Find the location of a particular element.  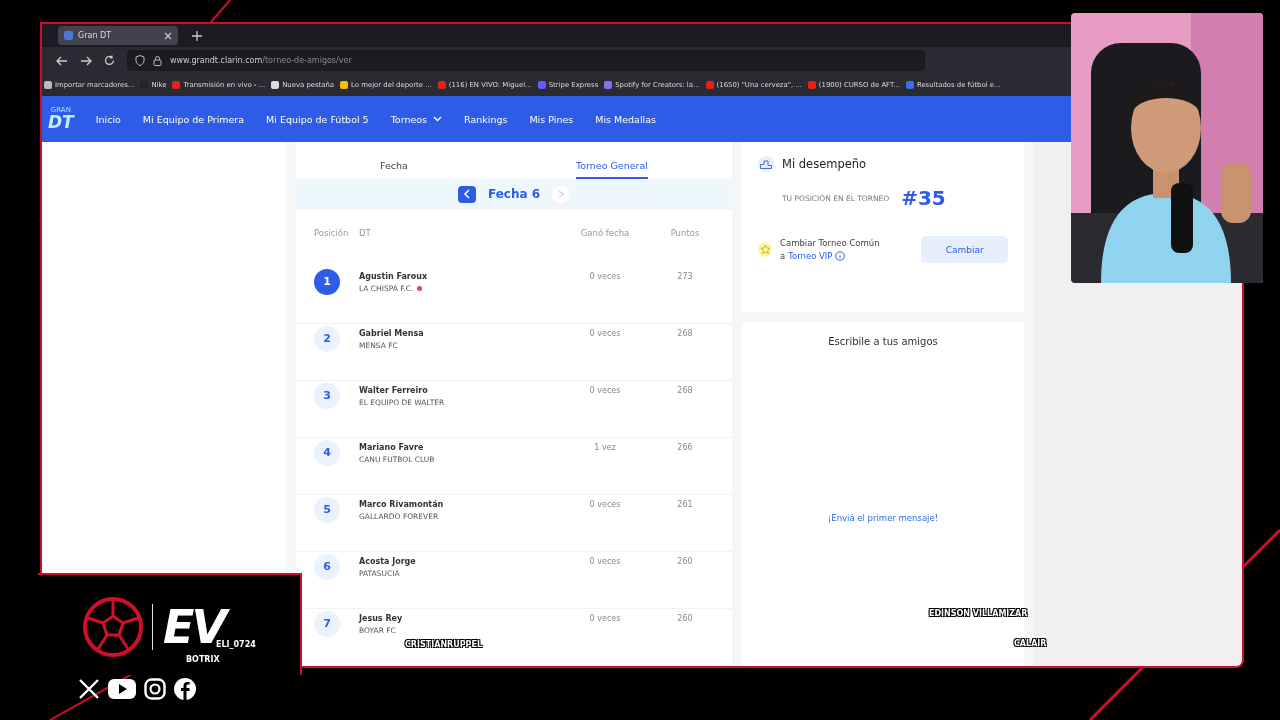

x-icon is located at coordinates (89, 689).